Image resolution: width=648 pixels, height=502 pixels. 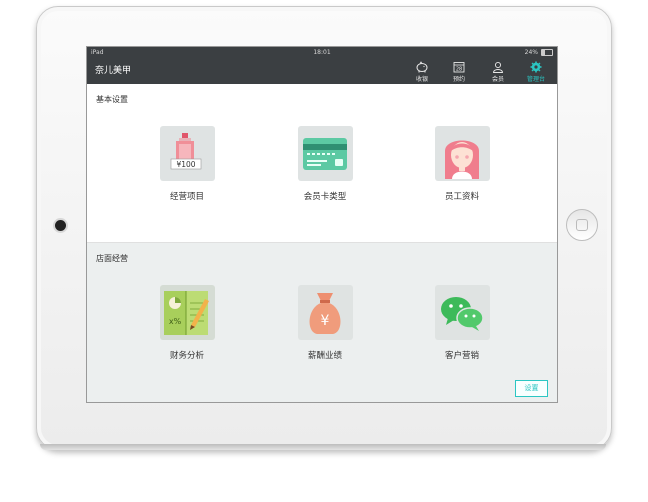 What do you see at coordinates (462, 153) in the screenshot?
I see `staff-avatar-icon` at bounding box center [462, 153].